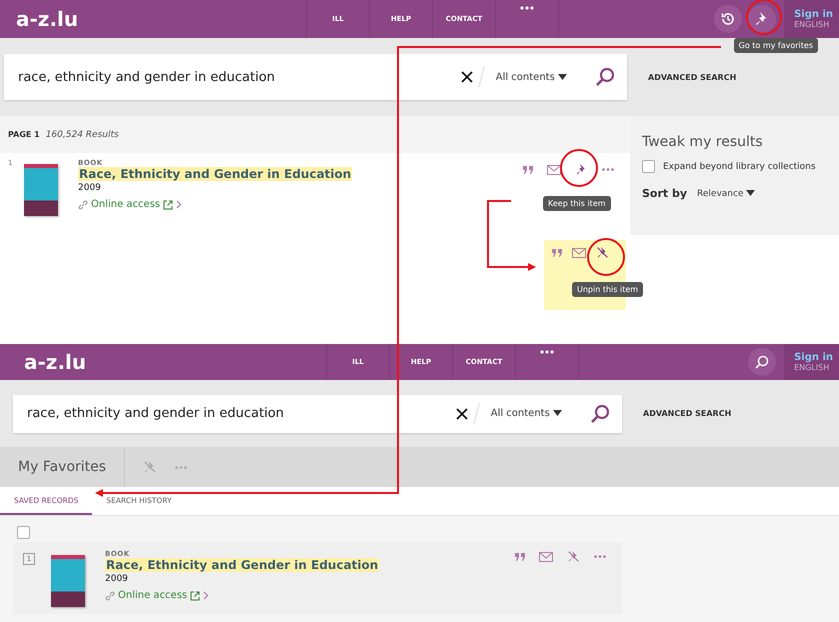 Image resolution: width=839 pixels, height=622 pixels. Describe the element at coordinates (82, 135) in the screenshot. I see `result-count: 160,524 Results` at that location.